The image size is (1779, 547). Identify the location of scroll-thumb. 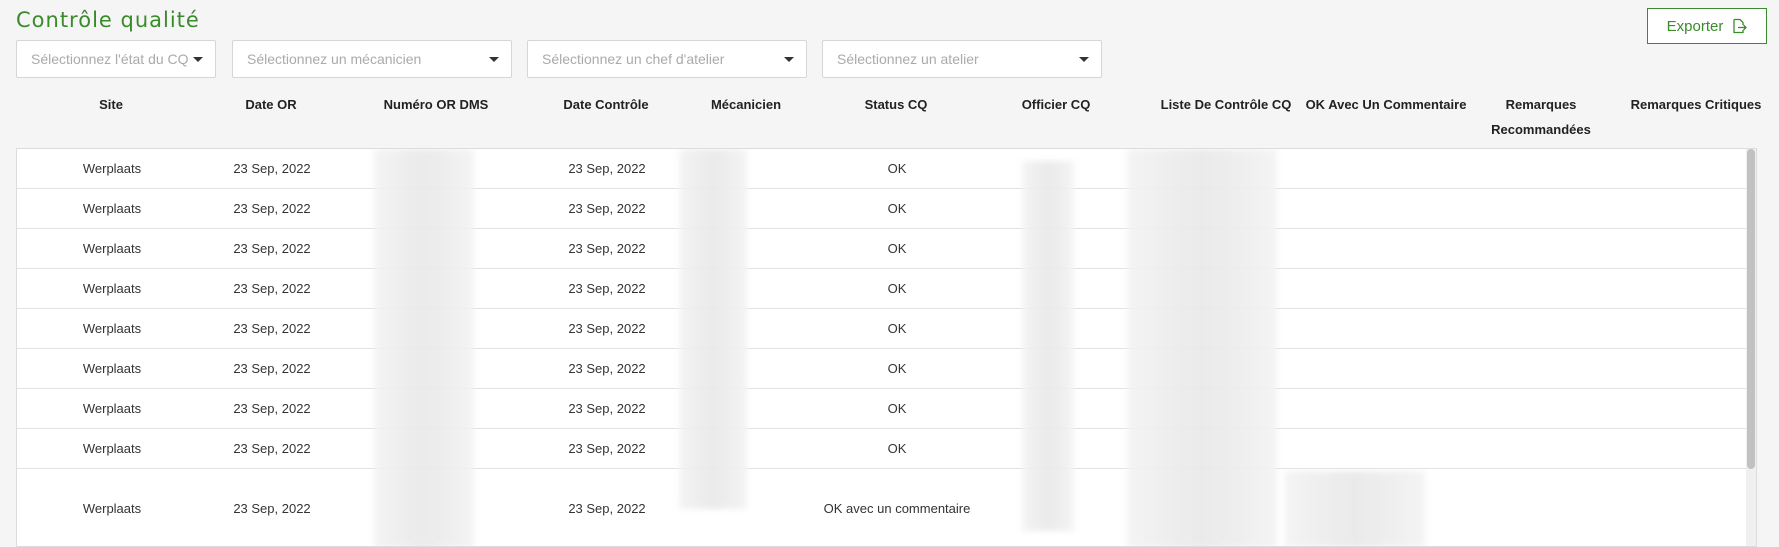
(1751, 309).